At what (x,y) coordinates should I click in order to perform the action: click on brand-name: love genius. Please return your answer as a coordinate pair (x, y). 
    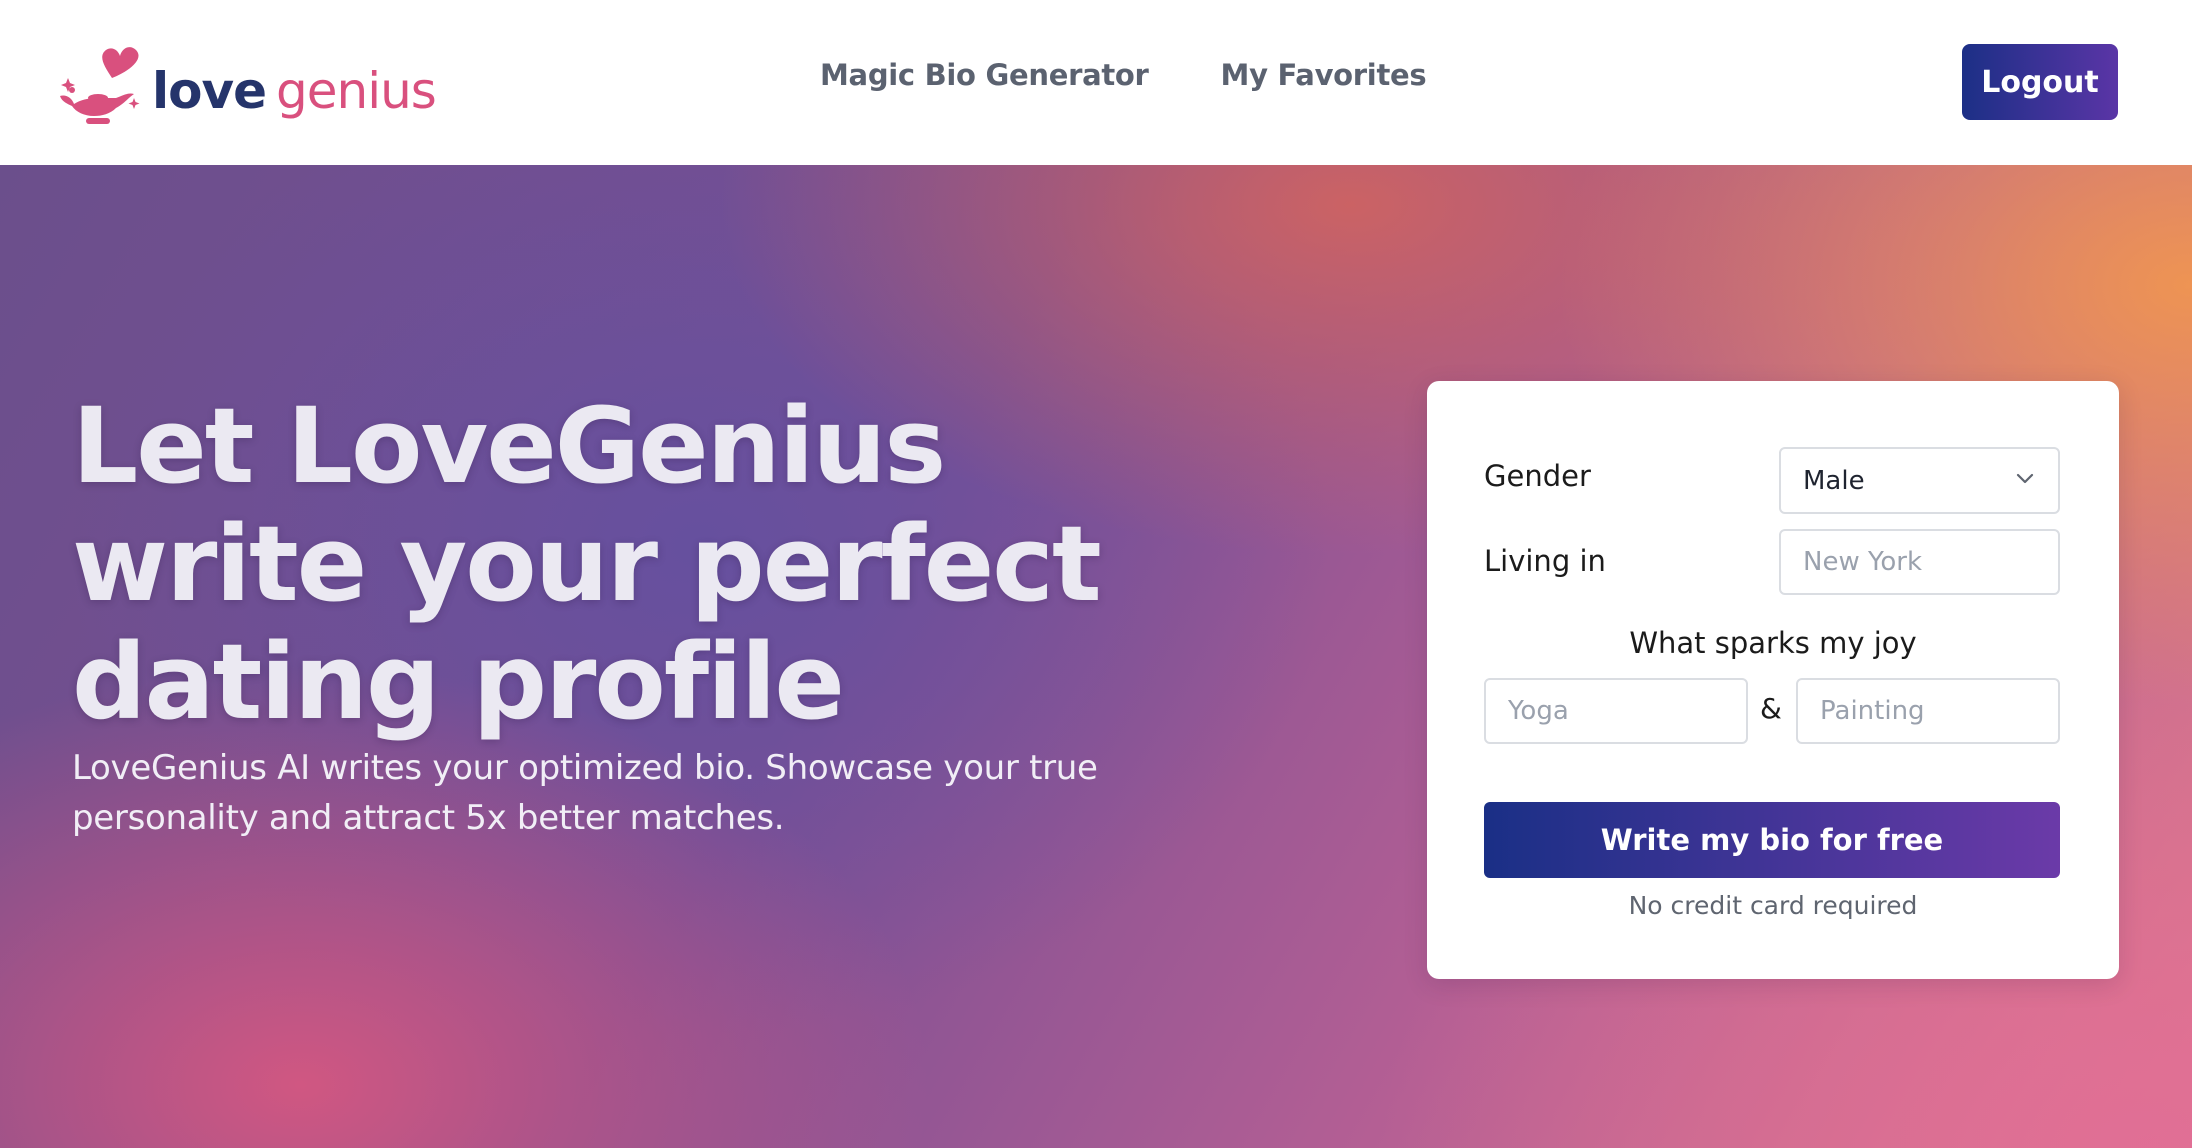
    Looking at the image, I should click on (294, 91).